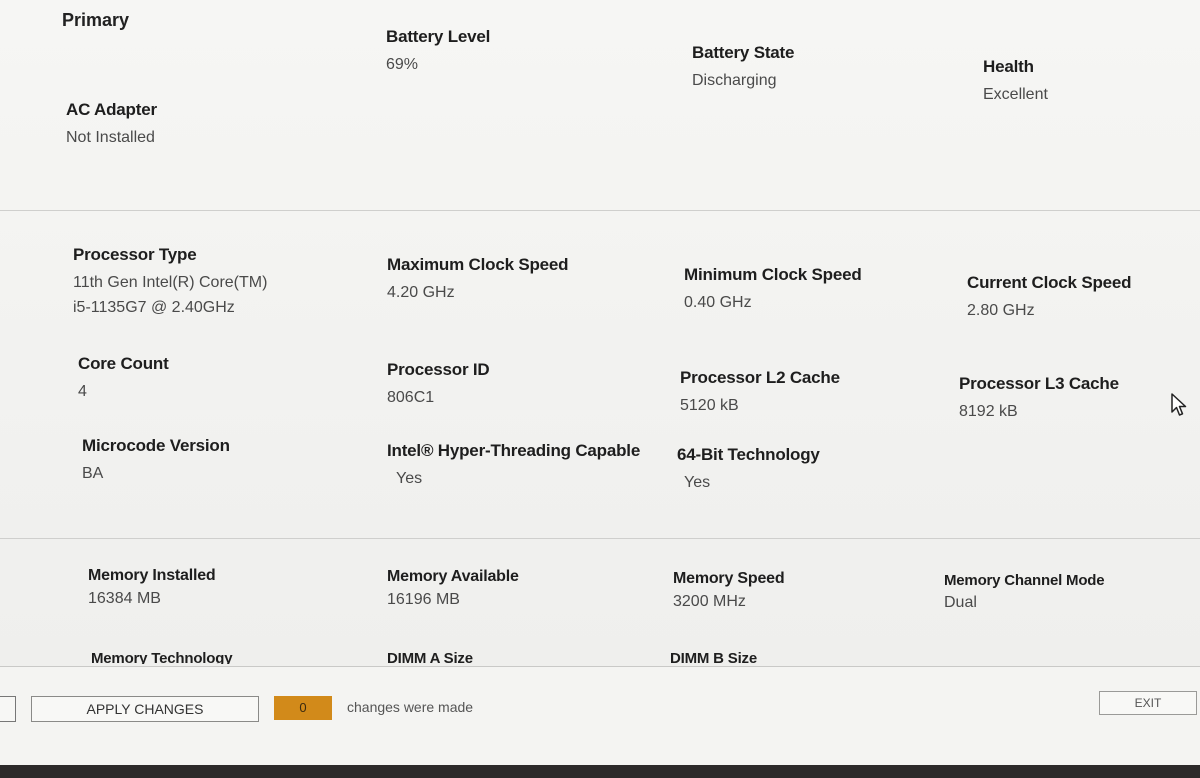 This screenshot has width=1200, height=778. I want to click on memory-technology-label: Memory Technology, so click(162, 657).